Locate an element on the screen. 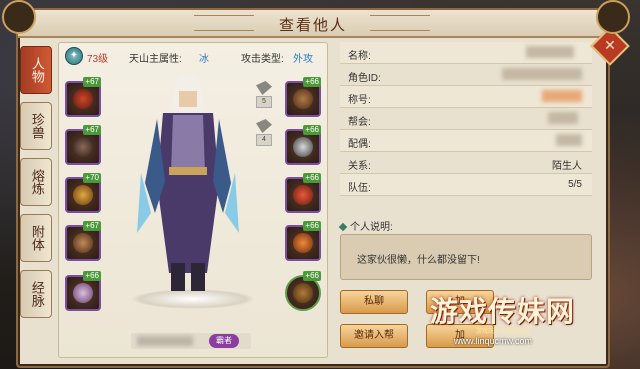  tab-character: 人物 is located at coordinates (36, 70).